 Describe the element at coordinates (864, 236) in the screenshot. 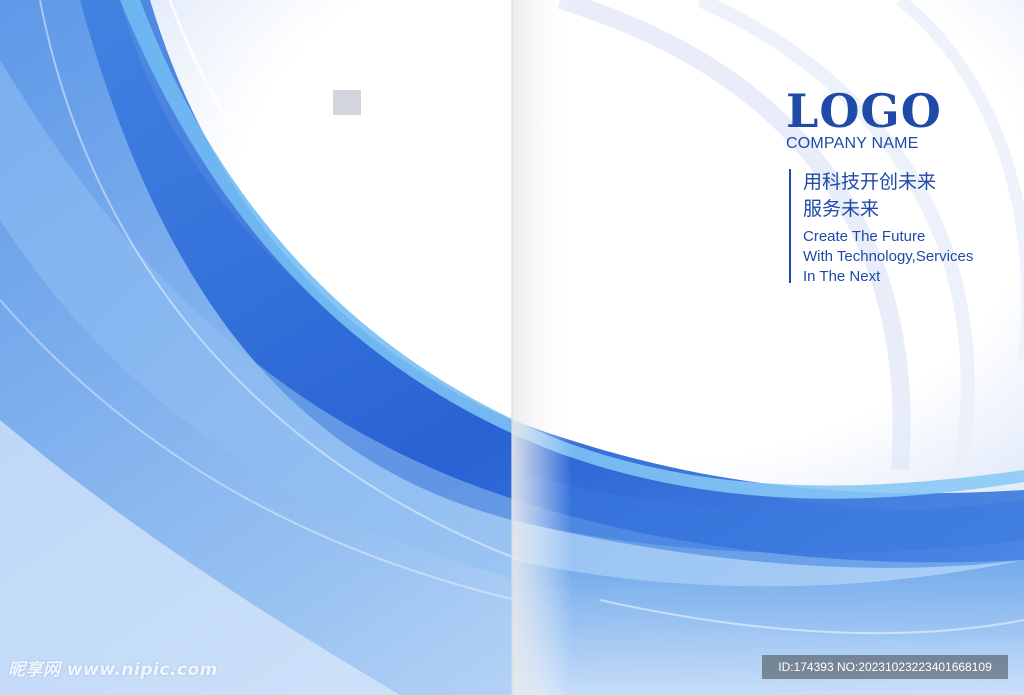

I see `slogan-en-line1: Create The Future` at that location.